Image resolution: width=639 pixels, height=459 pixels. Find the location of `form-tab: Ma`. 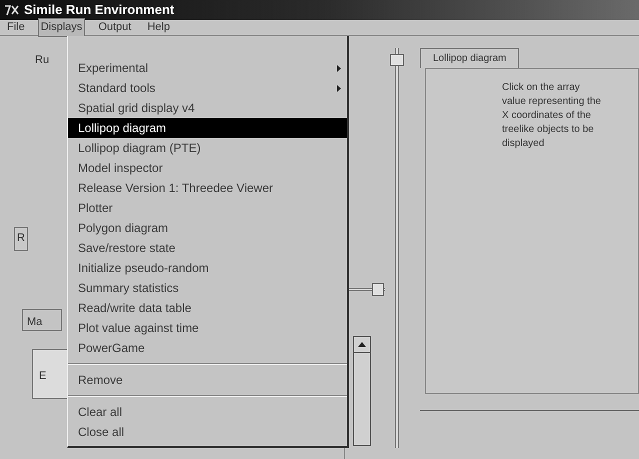

form-tab: Ma is located at coordinates (42, 319).